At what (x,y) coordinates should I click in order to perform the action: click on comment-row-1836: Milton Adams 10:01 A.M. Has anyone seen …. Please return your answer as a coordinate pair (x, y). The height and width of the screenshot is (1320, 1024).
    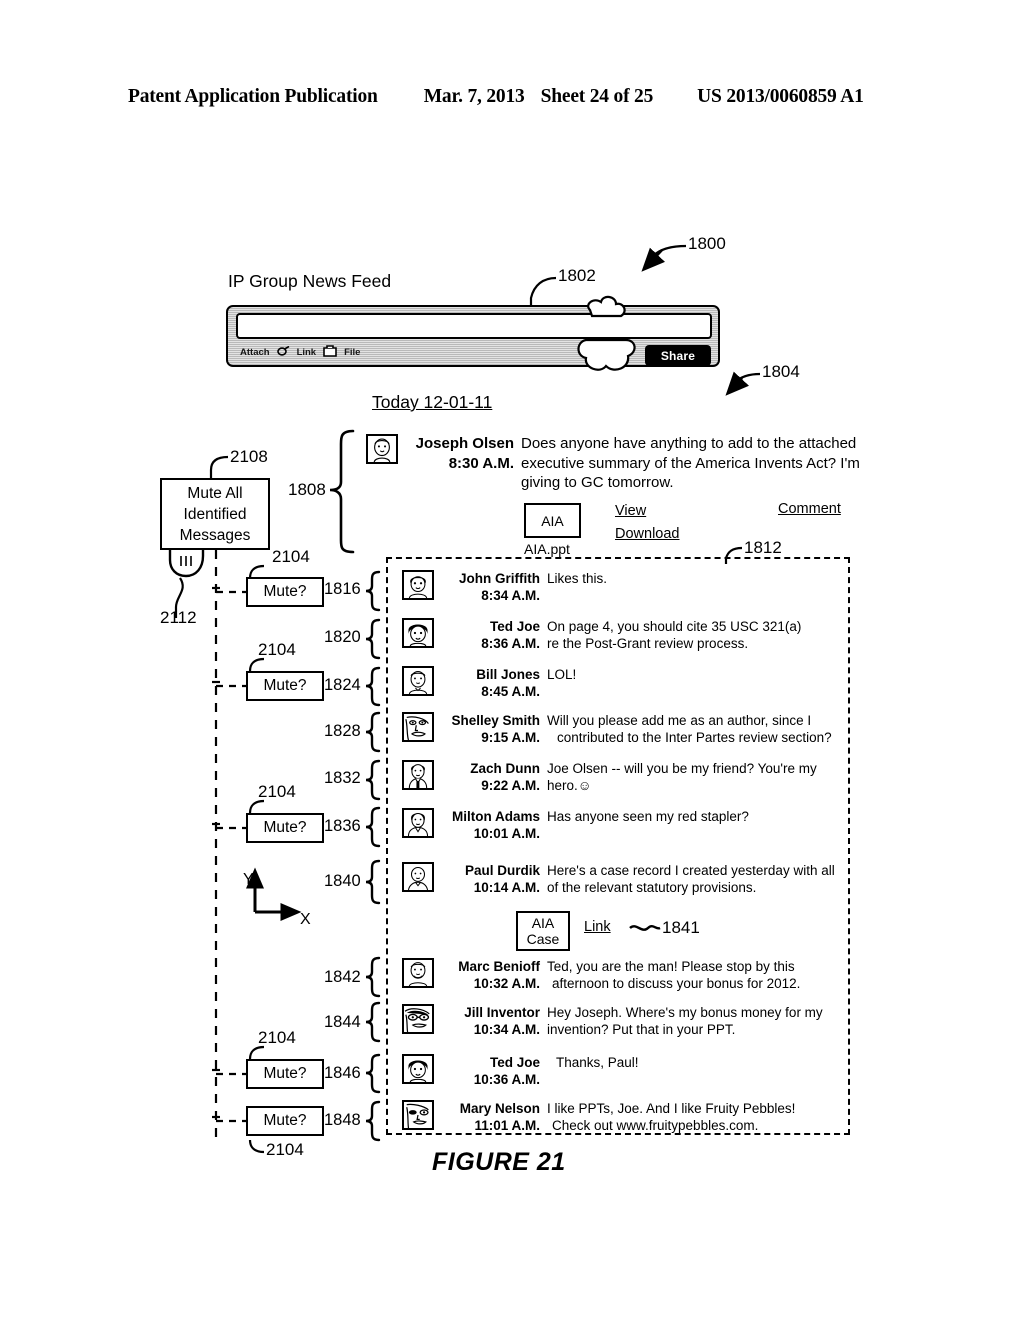
    Looking at the image, I should click on (575, 825).